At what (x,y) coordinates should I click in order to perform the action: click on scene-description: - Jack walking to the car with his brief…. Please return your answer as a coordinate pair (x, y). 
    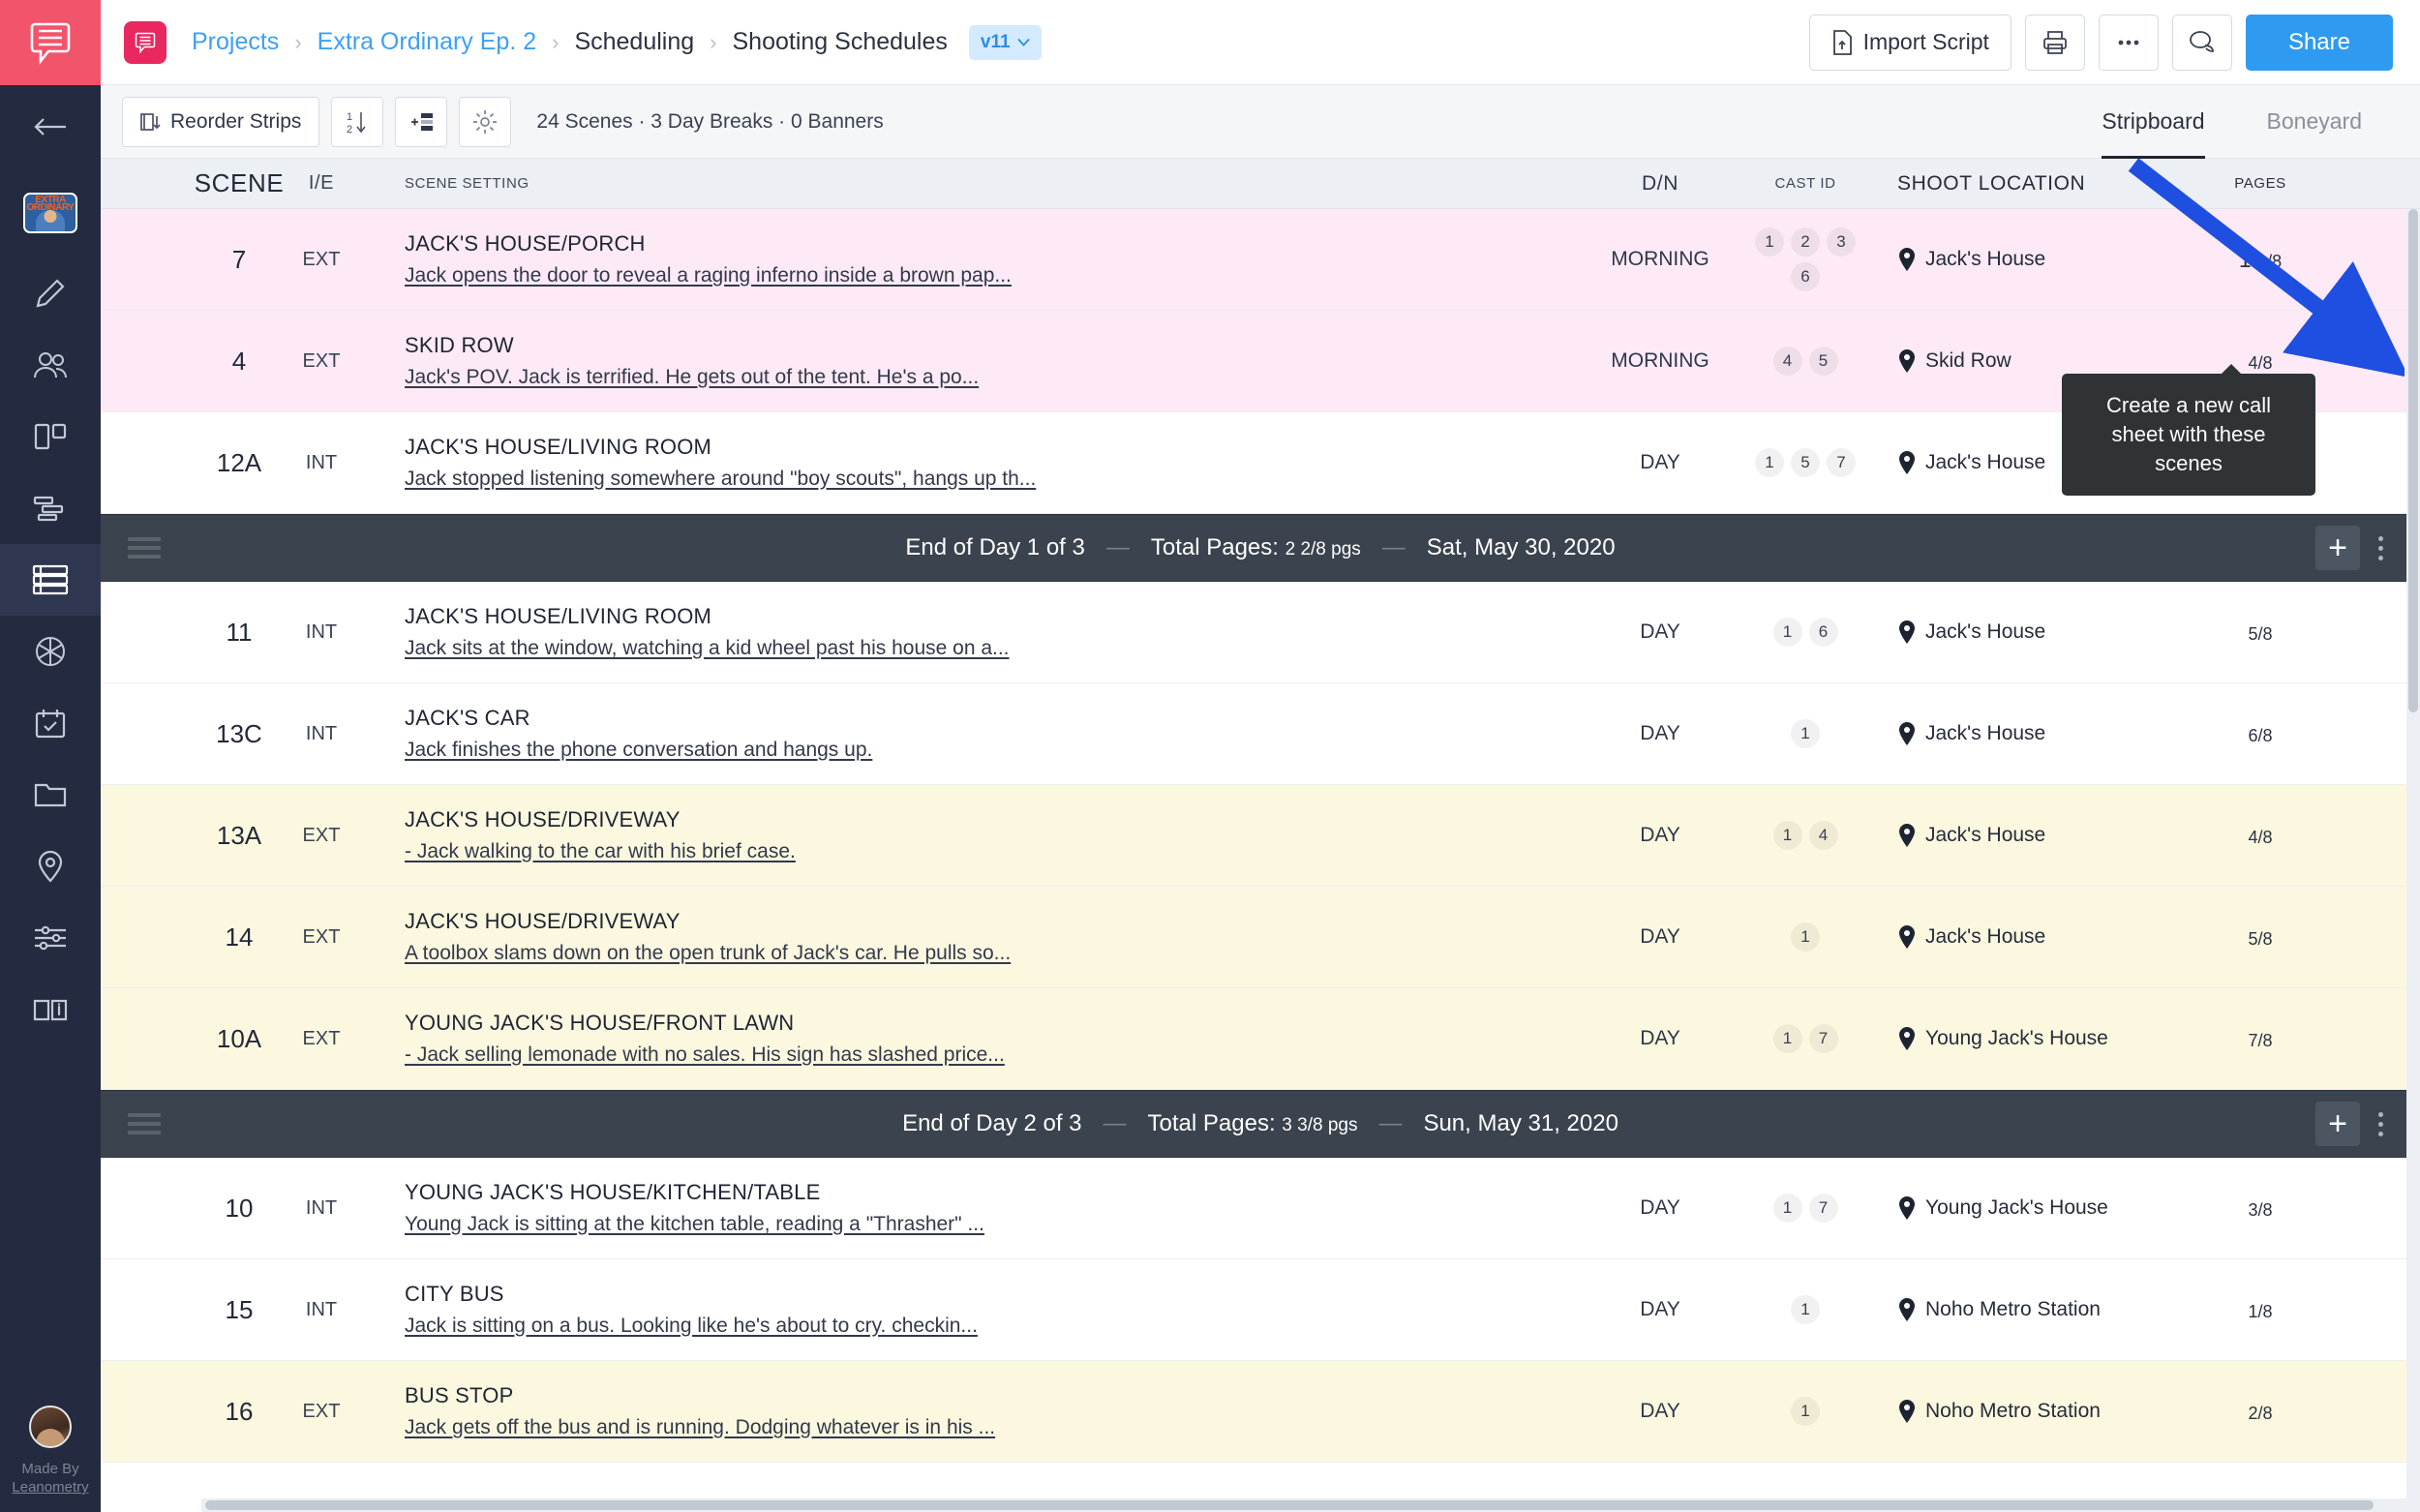
    Looking at the image, I should click on (996, 851).